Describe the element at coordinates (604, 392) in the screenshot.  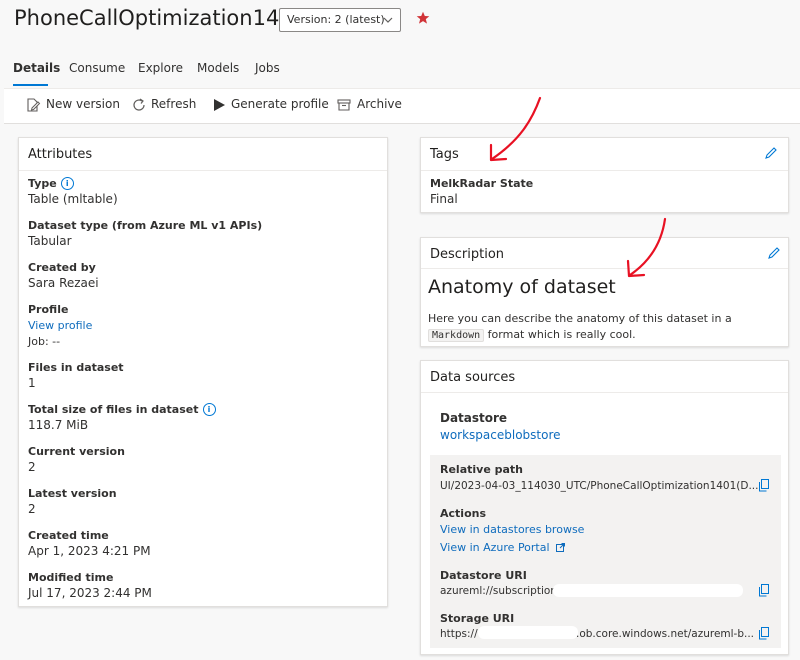
I see `data-sources-separator` at that location.